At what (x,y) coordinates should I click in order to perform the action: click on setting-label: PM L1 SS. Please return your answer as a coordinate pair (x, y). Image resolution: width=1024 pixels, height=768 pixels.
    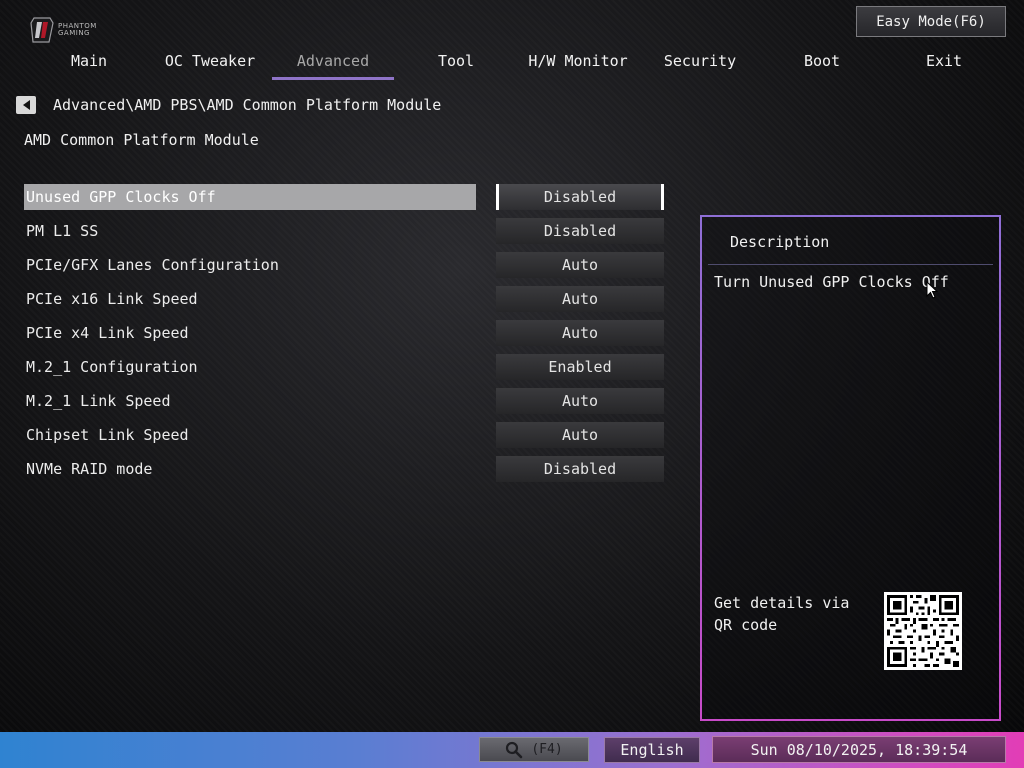
    Looking at the image, I should click on (62, 231).